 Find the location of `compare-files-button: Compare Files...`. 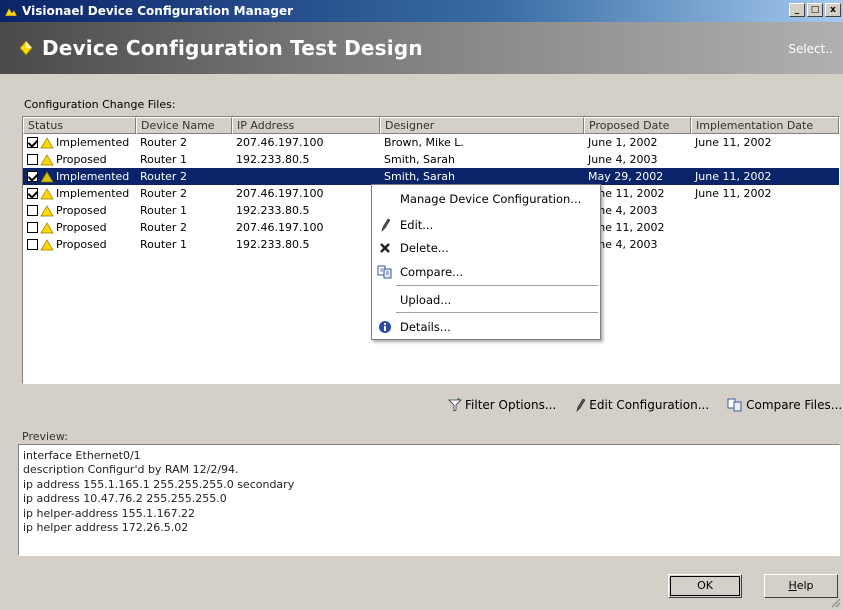

compare-files-button: Compare Files... is located at coordinates (784, 405).